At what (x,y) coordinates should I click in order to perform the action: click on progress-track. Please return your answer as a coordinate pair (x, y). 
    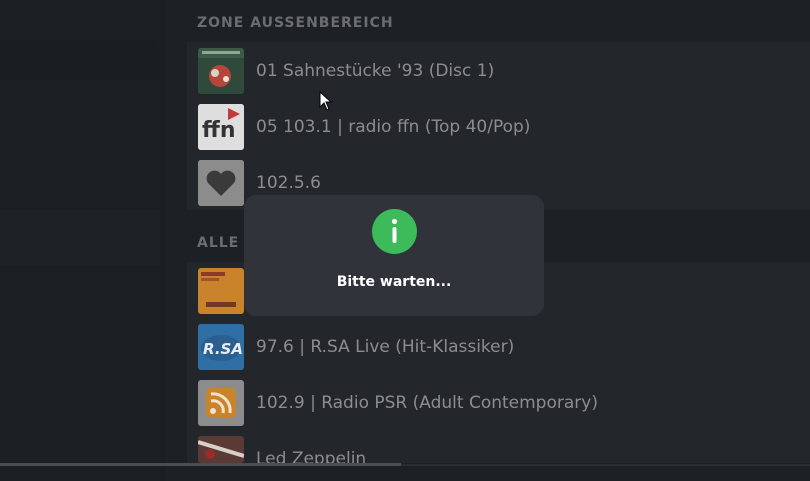
    Looking at the image, I should click on (605, 465).